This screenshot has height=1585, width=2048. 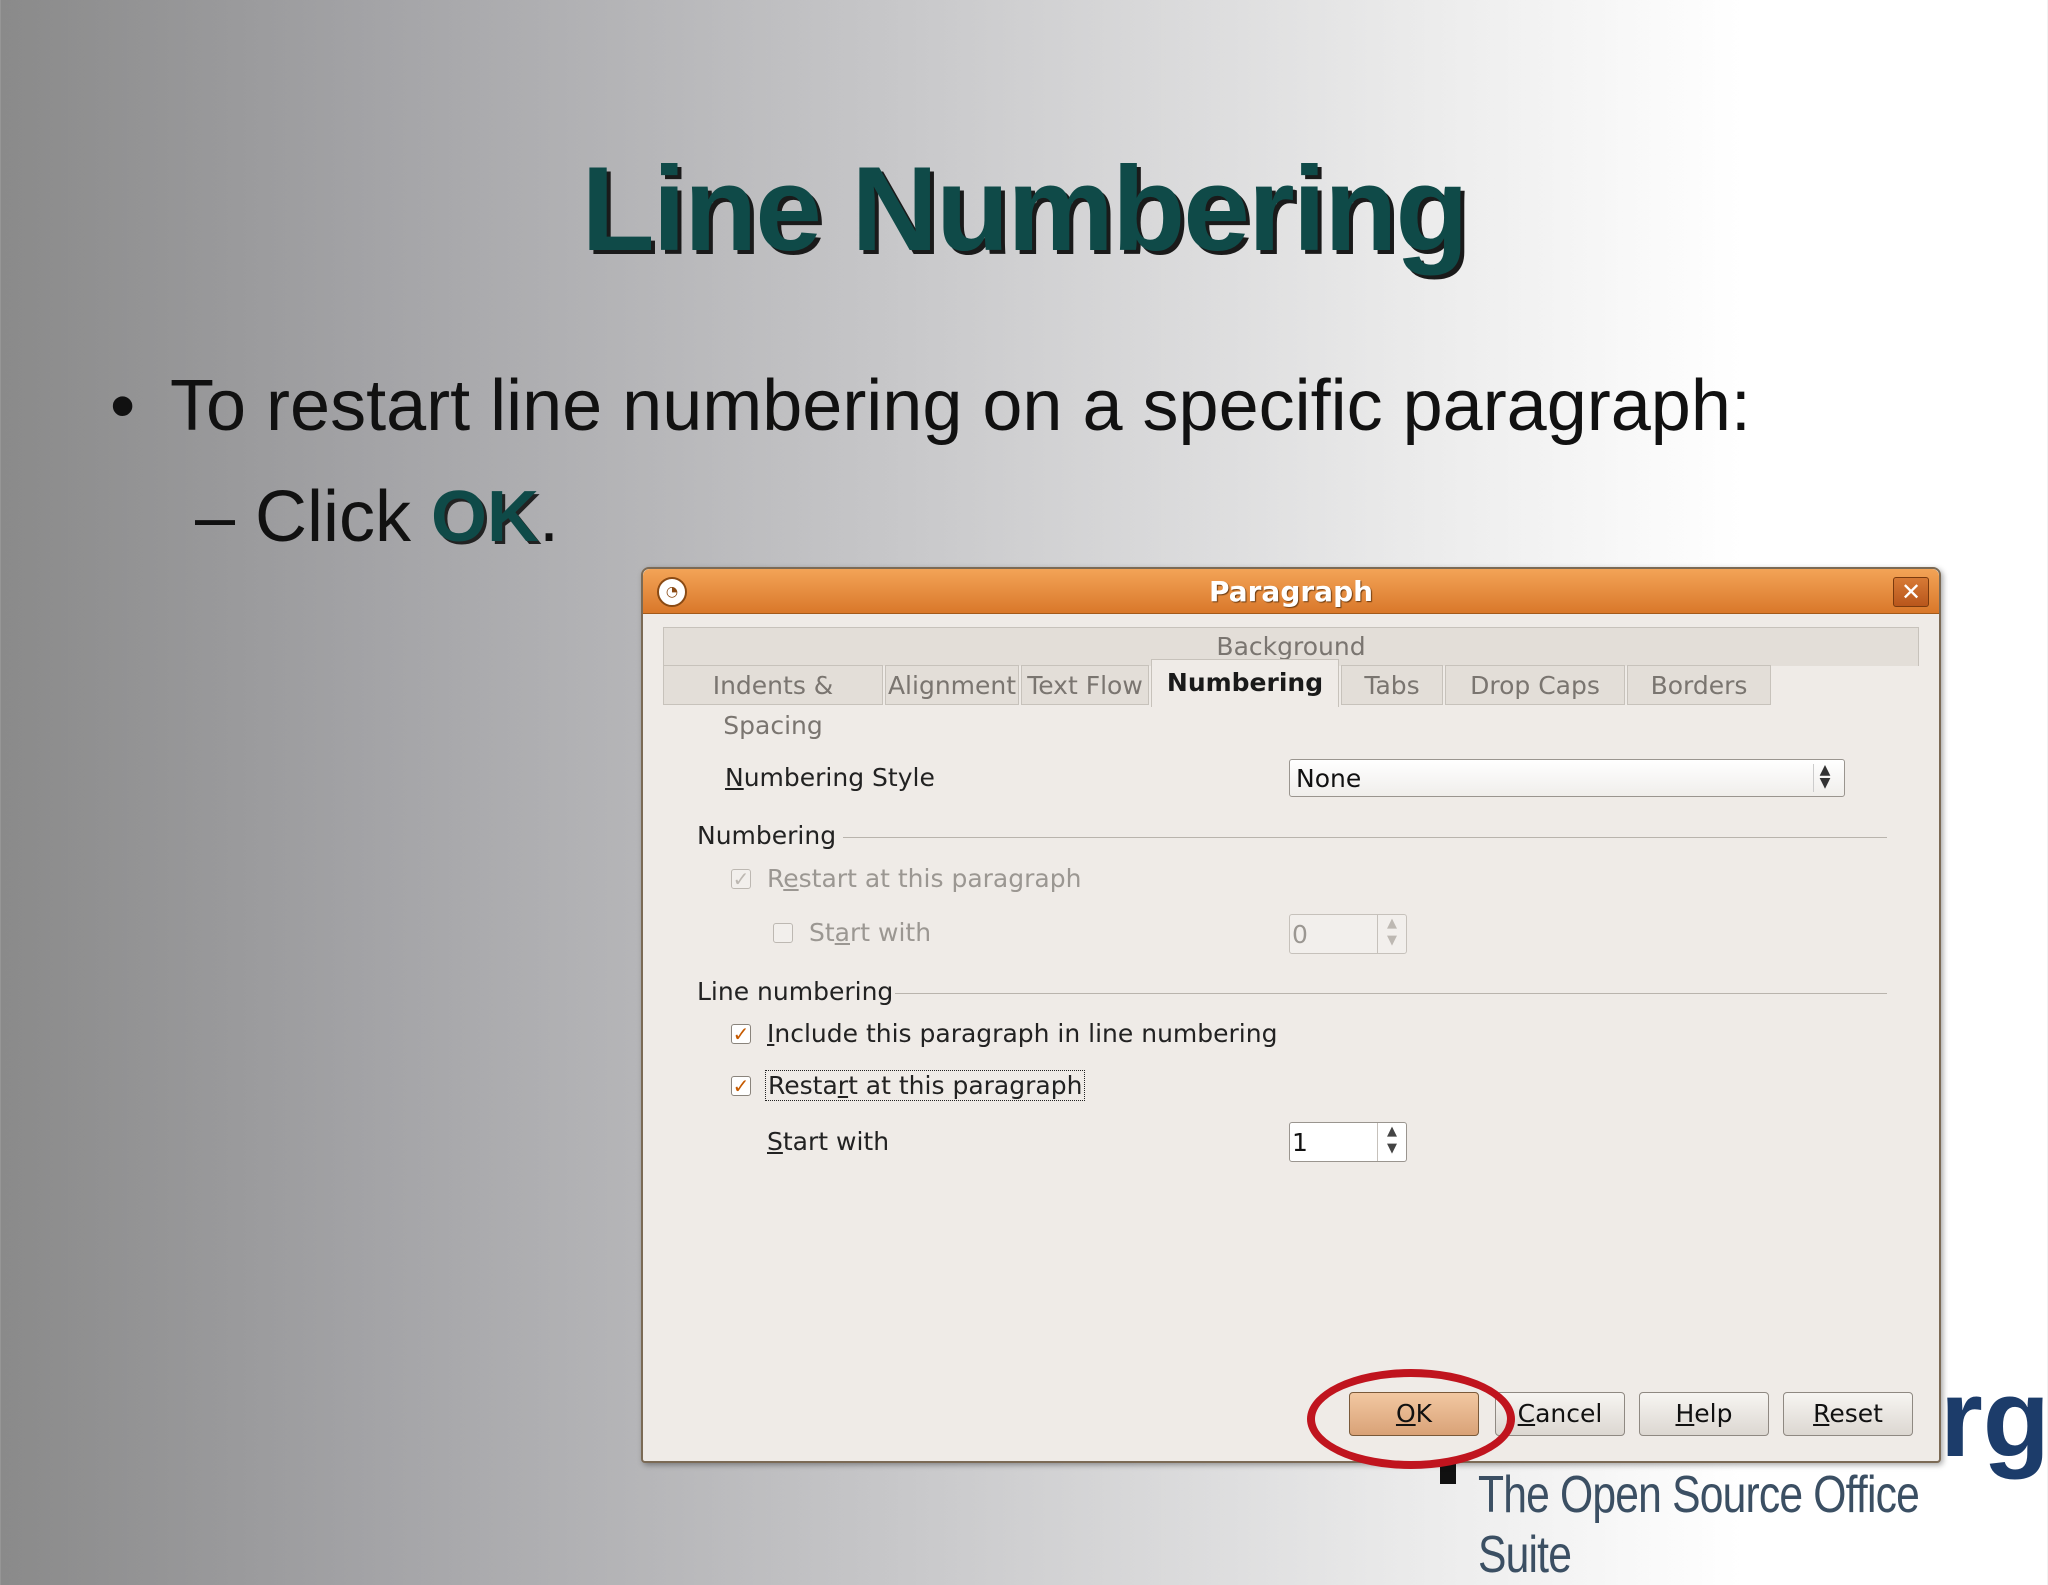 I want to click on numbering-start-with-checkbox, so click(x=783, y=933).